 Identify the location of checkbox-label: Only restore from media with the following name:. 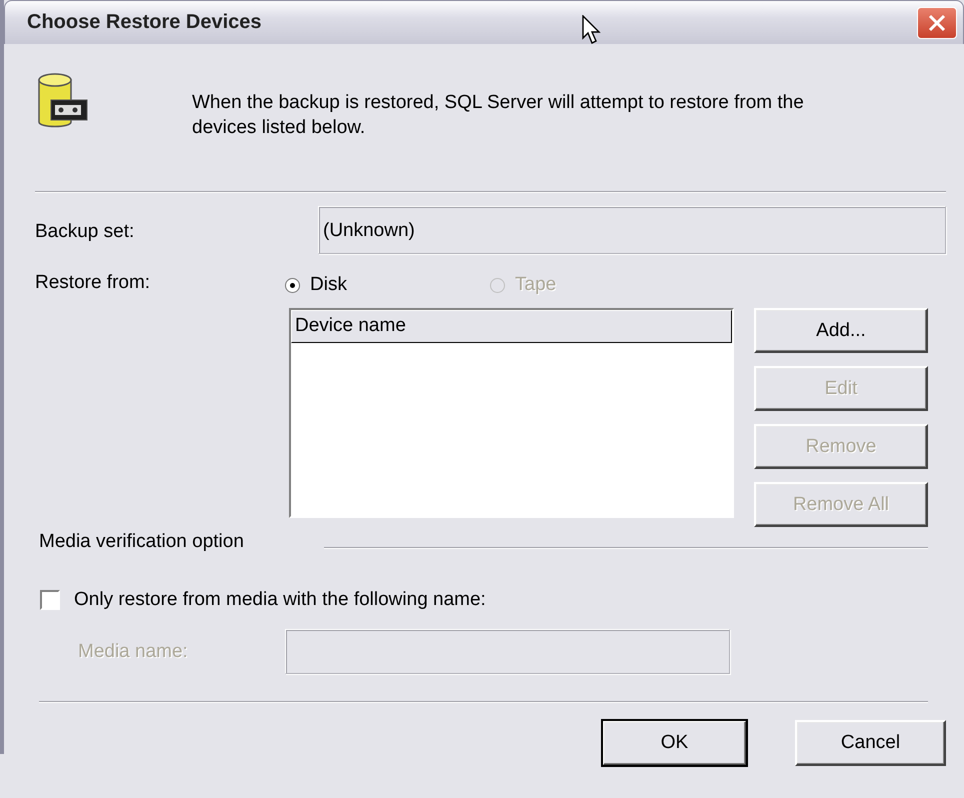
(280, 600).